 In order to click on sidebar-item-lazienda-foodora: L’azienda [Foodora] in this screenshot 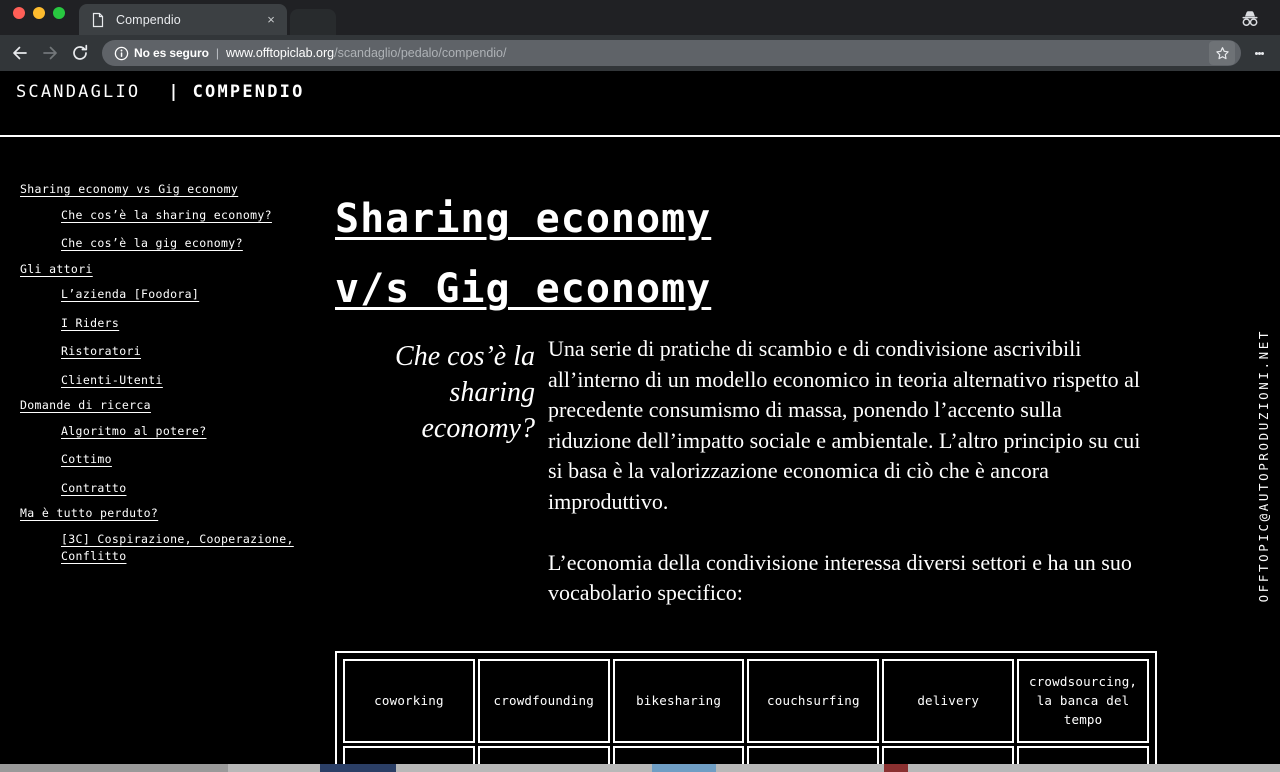, I will do `click(177, 295)`.